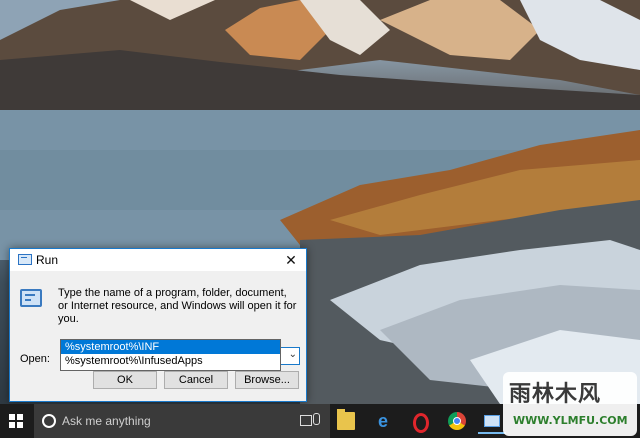  I want to click on chrome-icon, so click(457, 421).